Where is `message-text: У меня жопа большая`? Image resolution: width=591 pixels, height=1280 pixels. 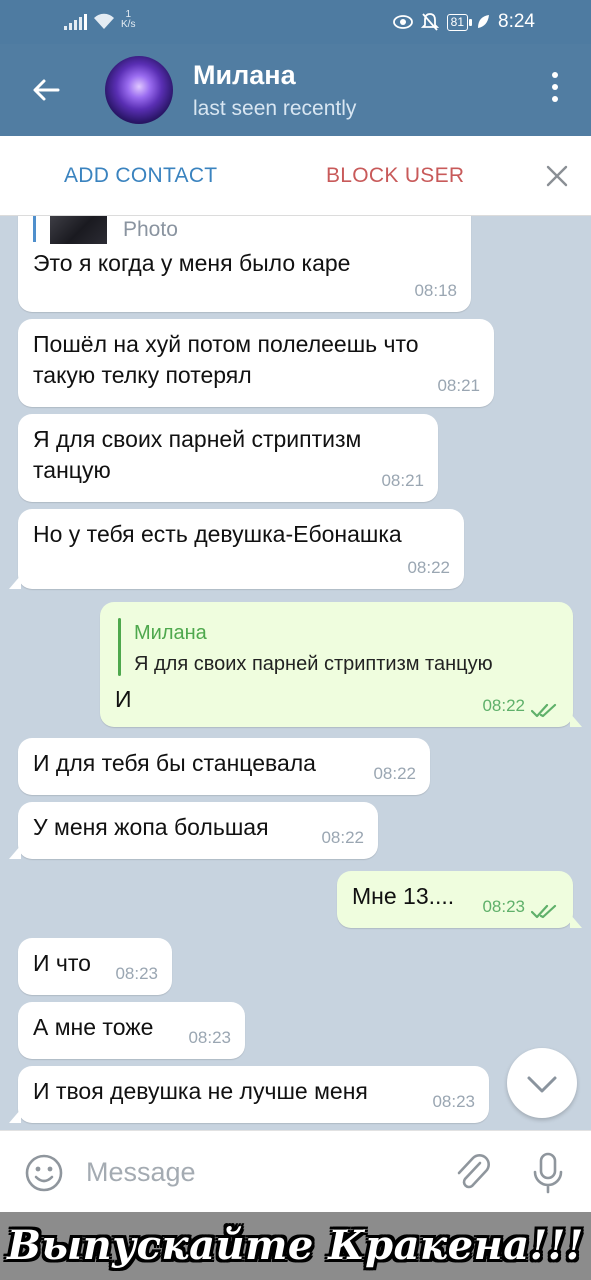 message-text: У меня жопа большая is located at coordinates (151, 827).